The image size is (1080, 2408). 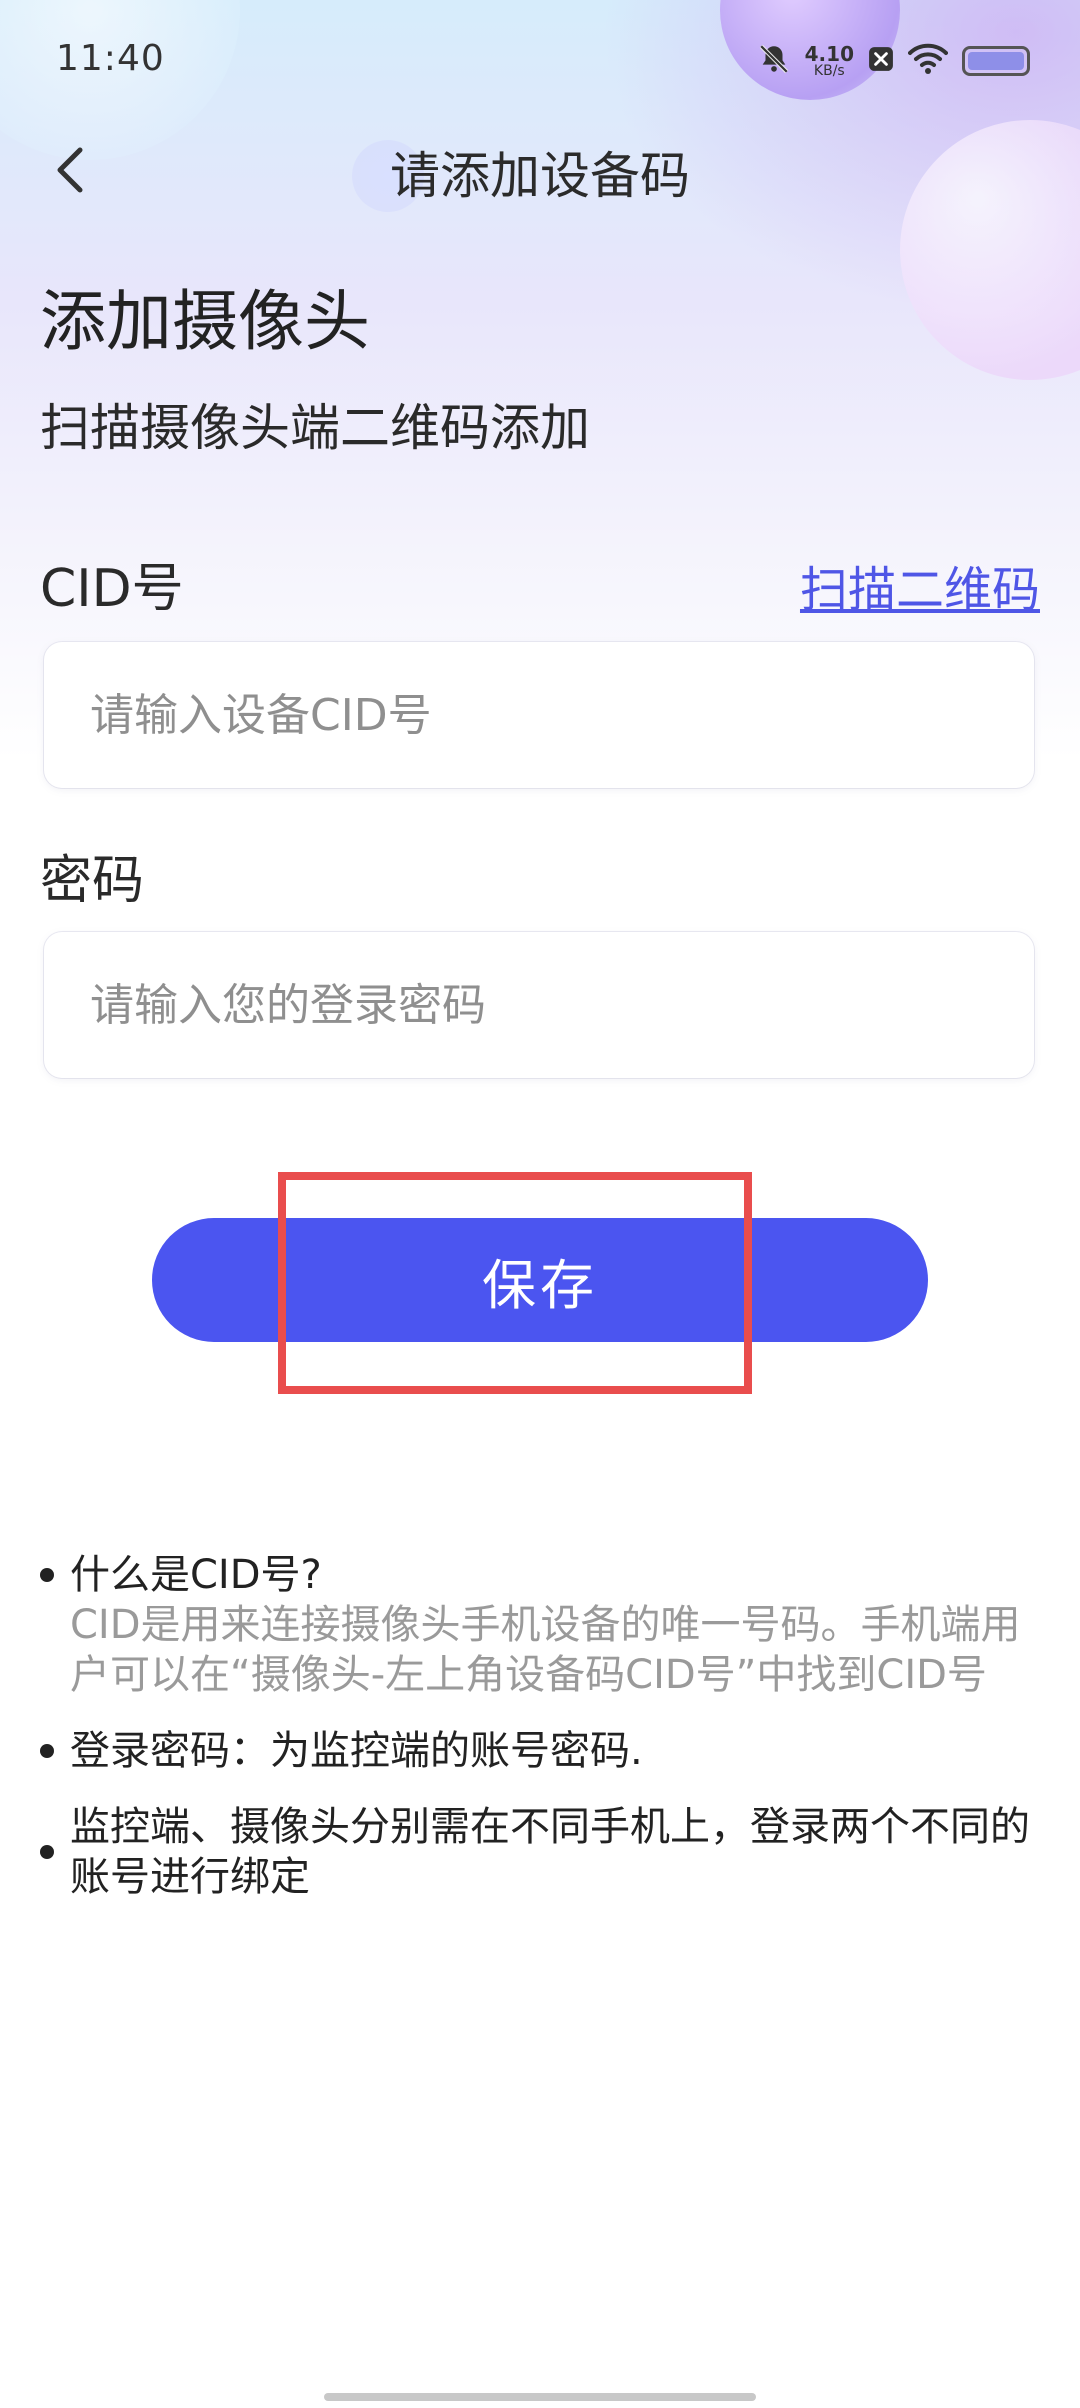 I want to click on scan-qr-link: 扫描二维码, so click(x=920, y=585).